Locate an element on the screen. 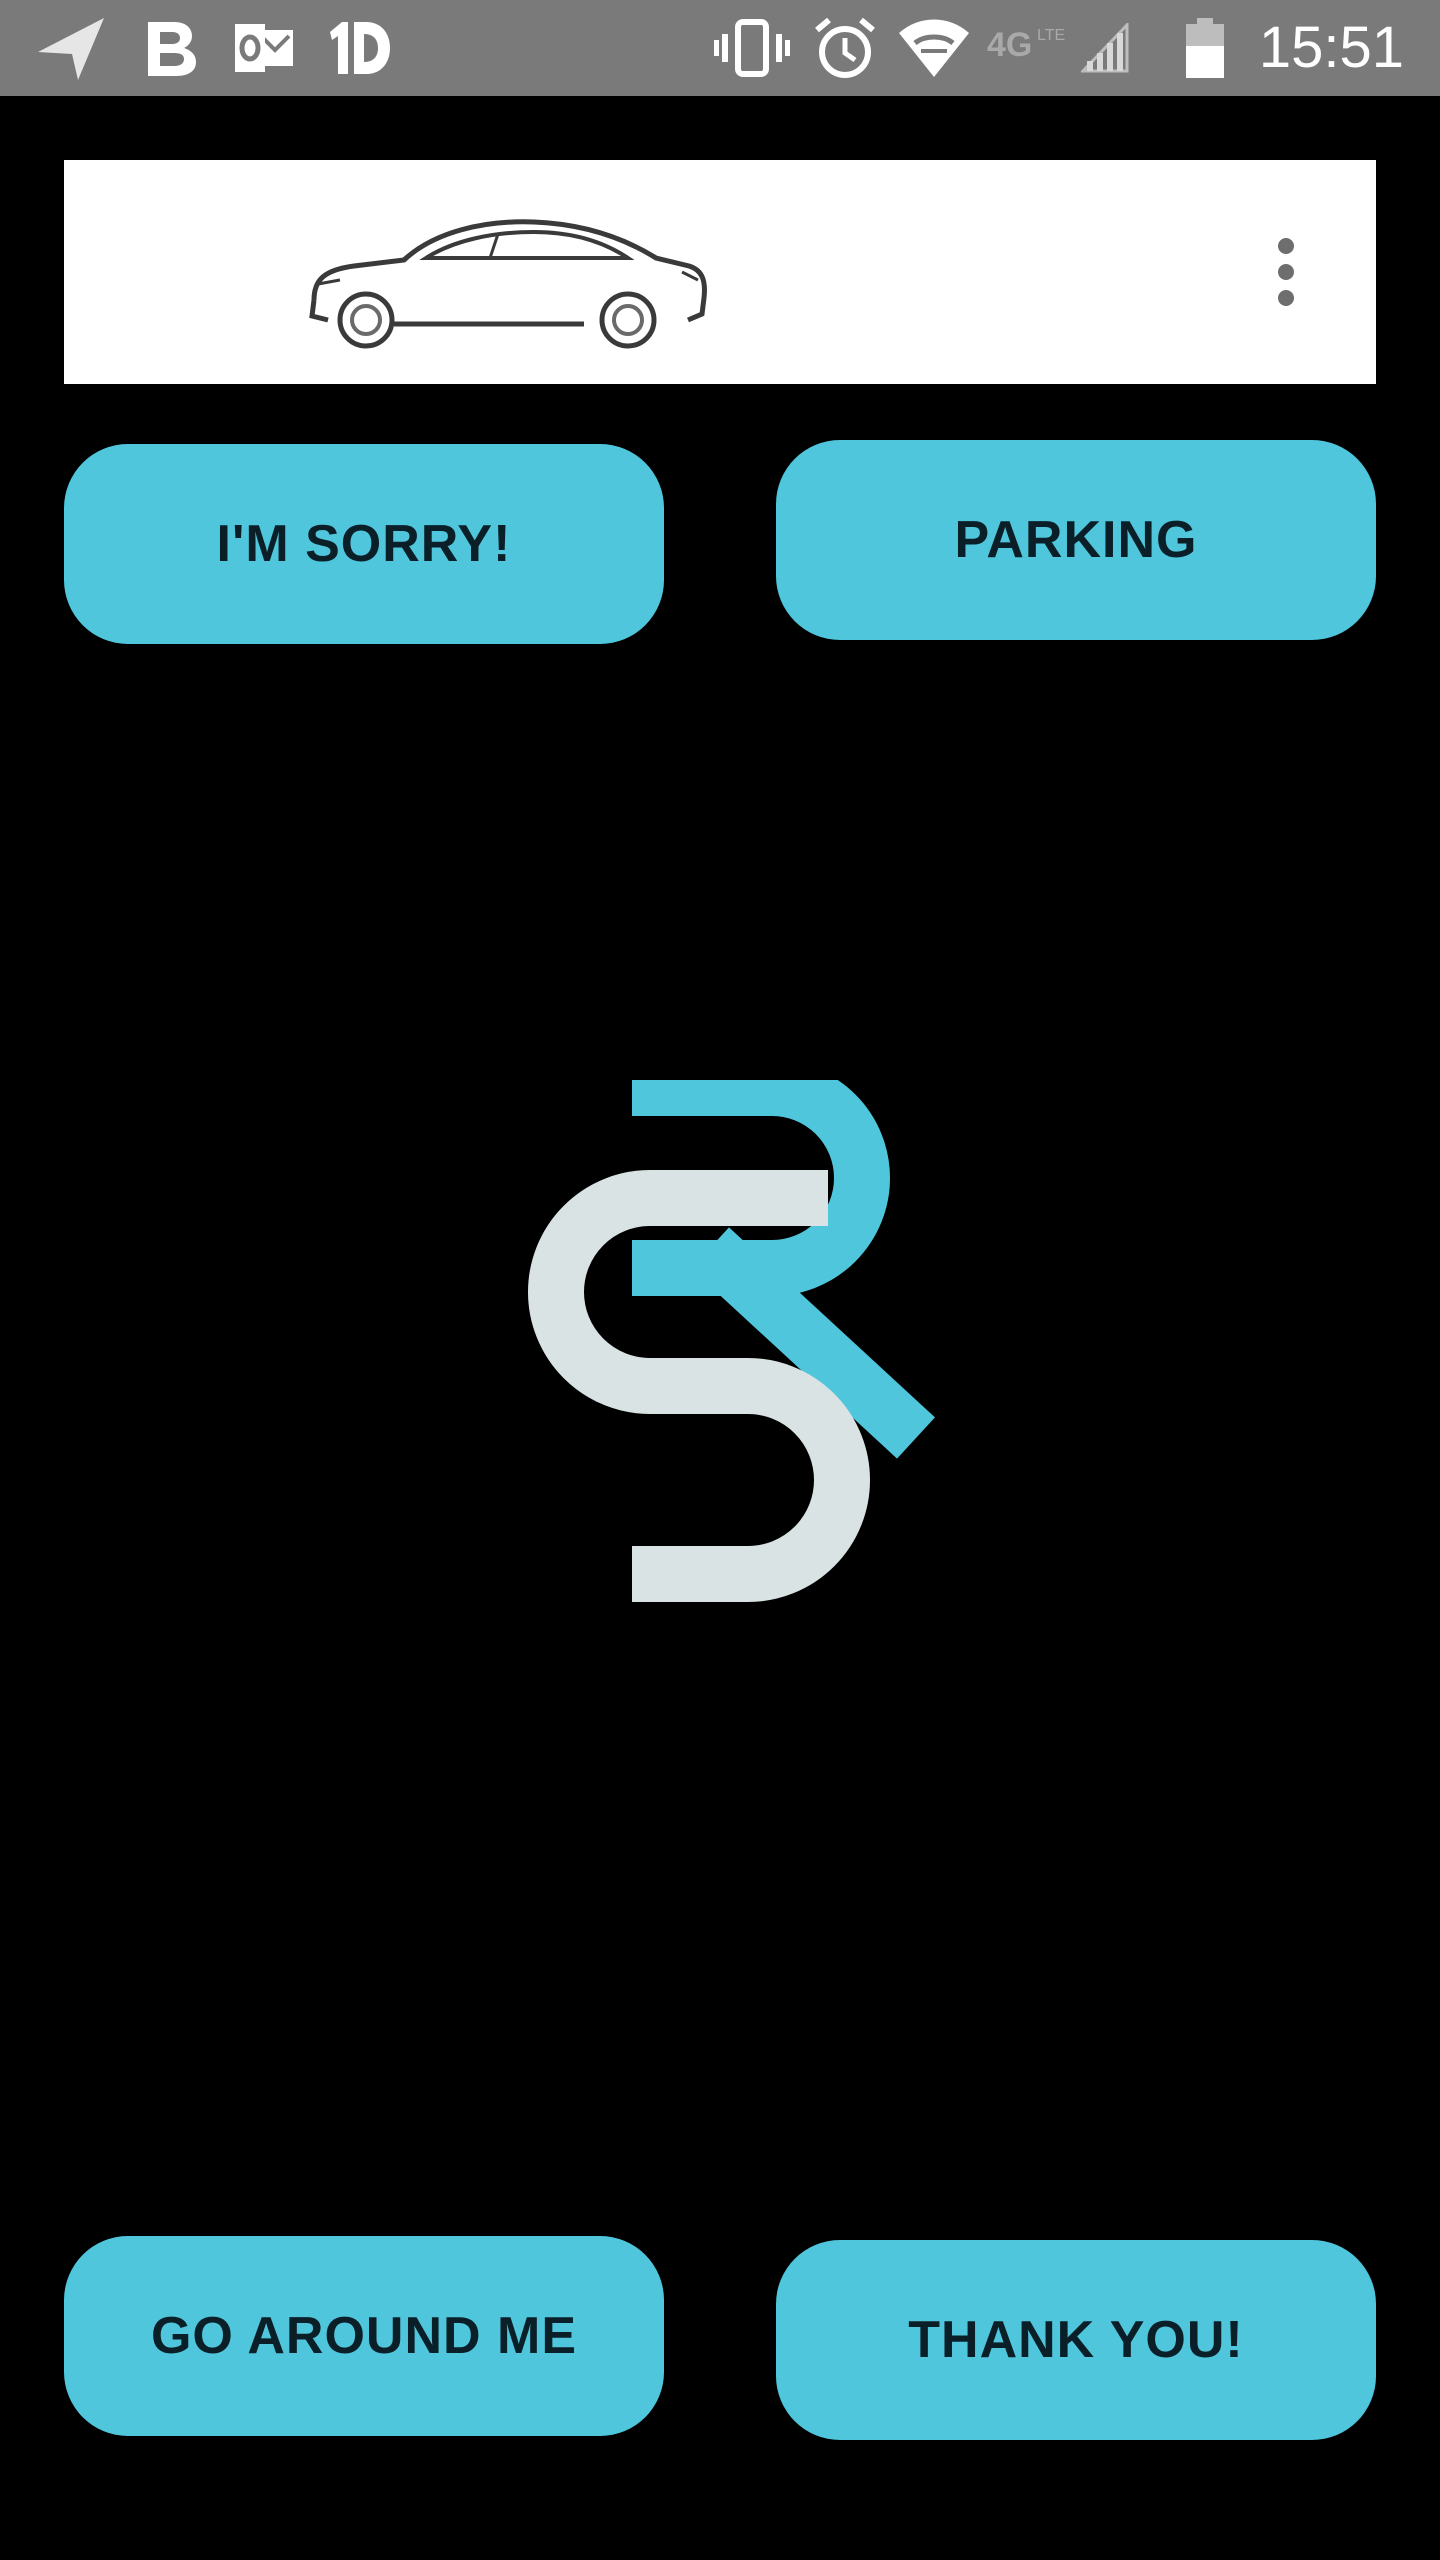 This screenshot has width=1440, height=2560. status-time: 15:51 is located at coordinates (1331, 47).